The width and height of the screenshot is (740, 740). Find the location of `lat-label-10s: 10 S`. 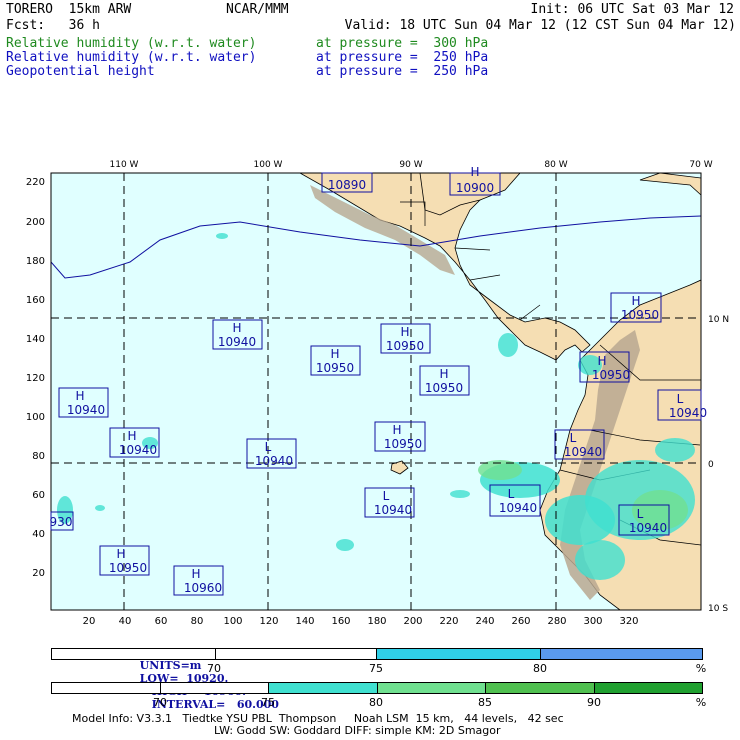

lat-label-10s: 10 S is located at coordinates (718, 609).